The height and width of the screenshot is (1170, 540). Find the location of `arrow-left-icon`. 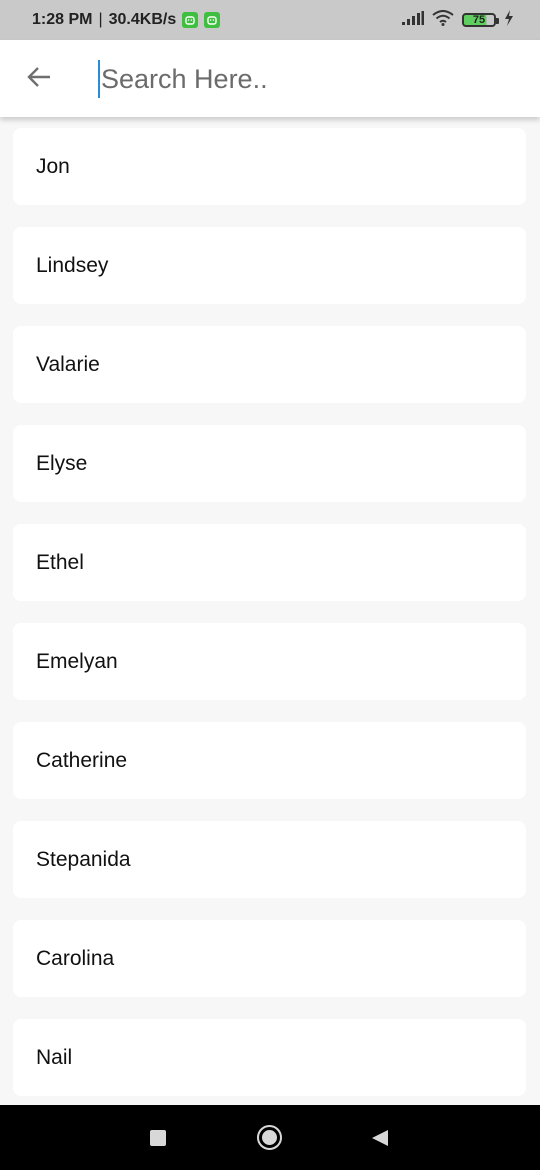

arrow-left-icon is located at coordinates (39, 79).